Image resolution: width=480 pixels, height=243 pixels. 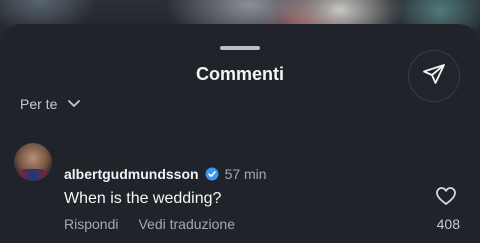 I want to click on drag-handle, so click(x=240, y=48).